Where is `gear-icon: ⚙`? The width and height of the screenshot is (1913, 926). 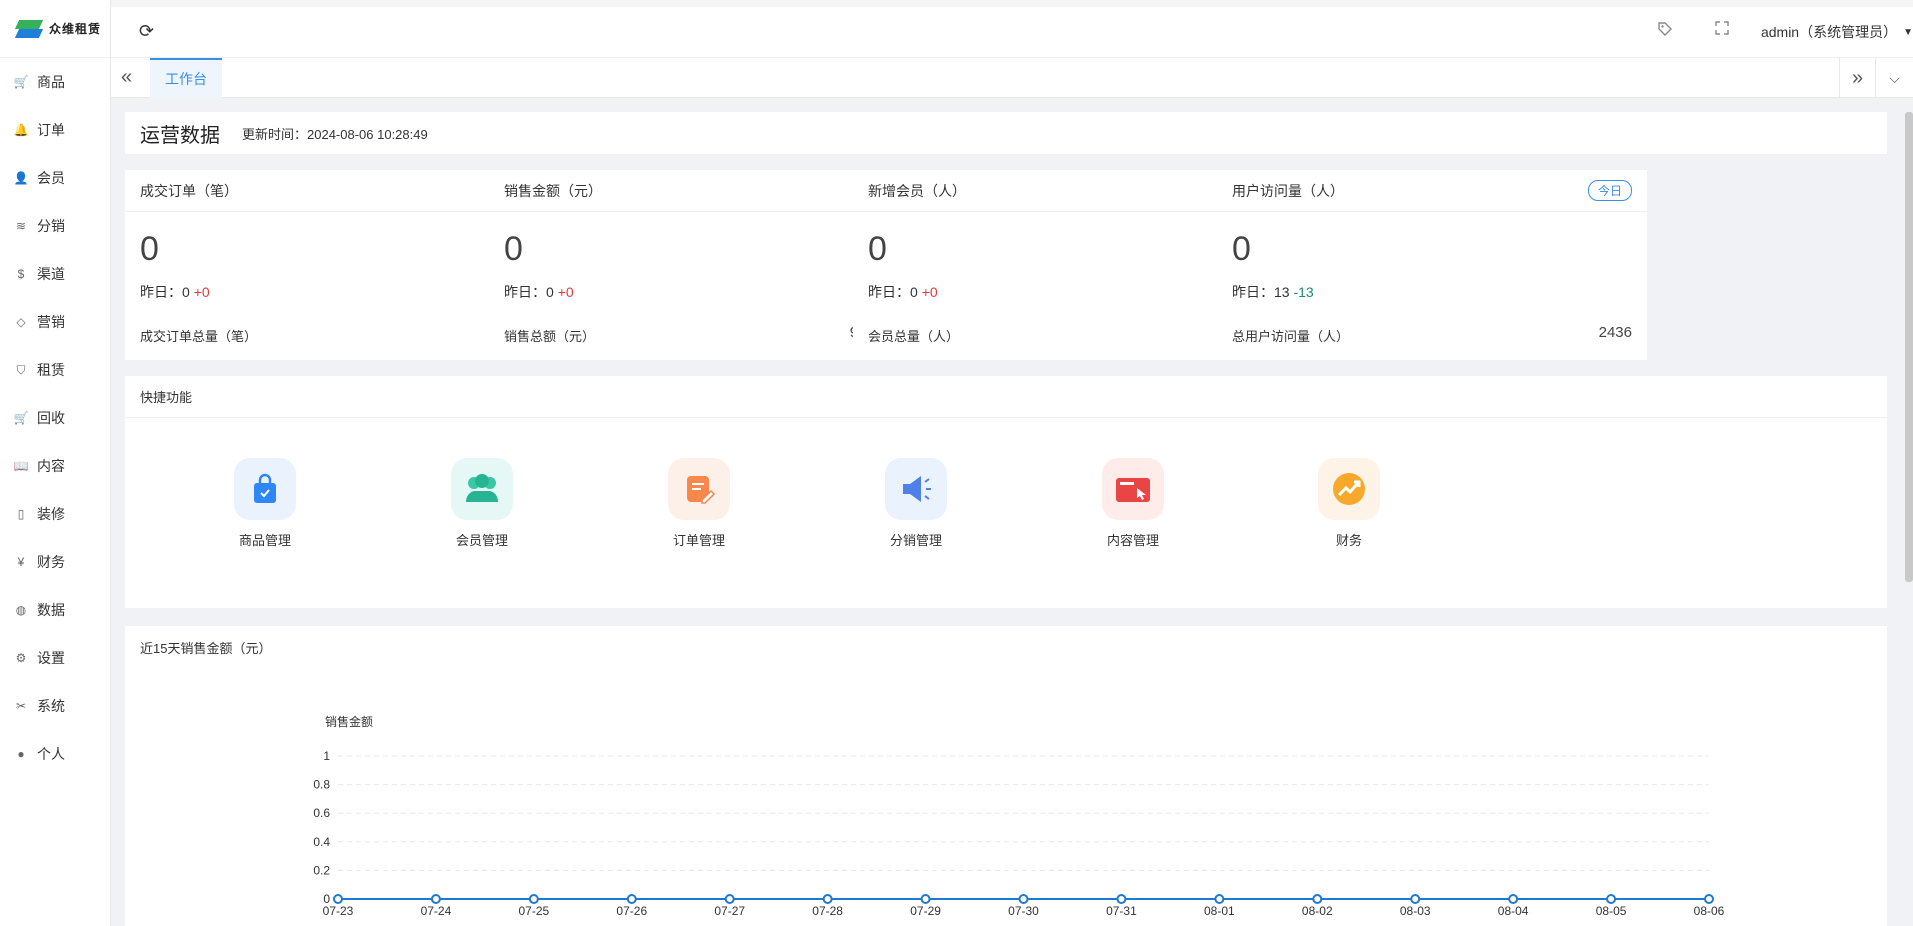 gear-icon: ⚙ is located at coordinates (21, 658).